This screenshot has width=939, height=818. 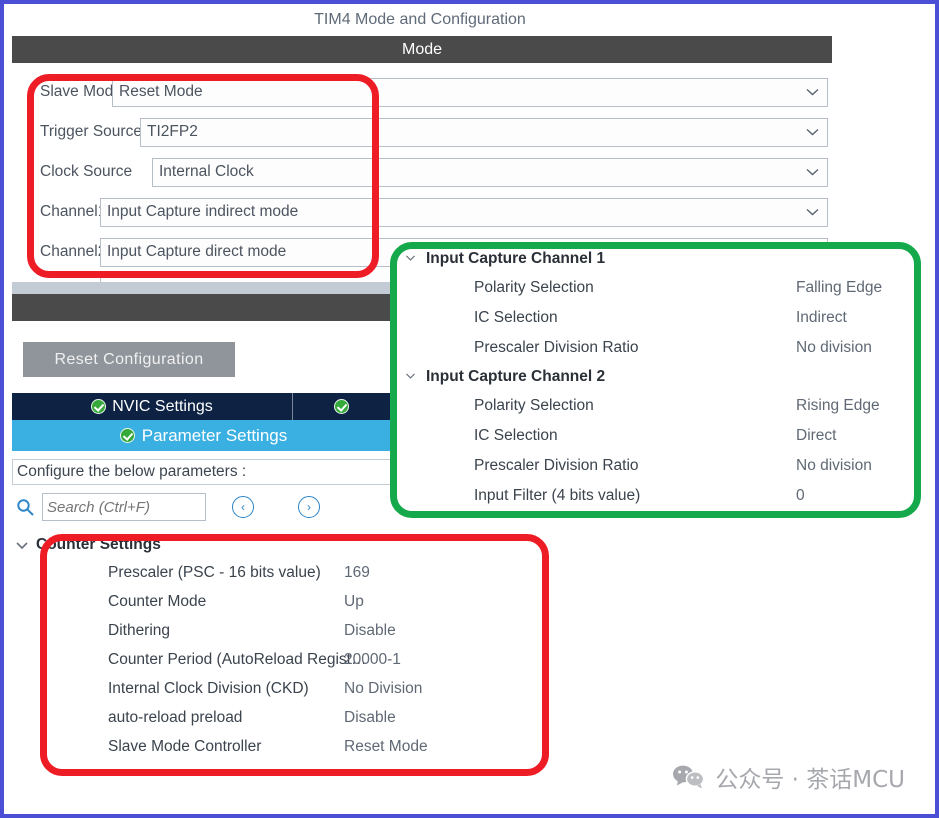 I want to click on input-capture-group-label: Input Capture Channel 2, so click(x=516, y=376).